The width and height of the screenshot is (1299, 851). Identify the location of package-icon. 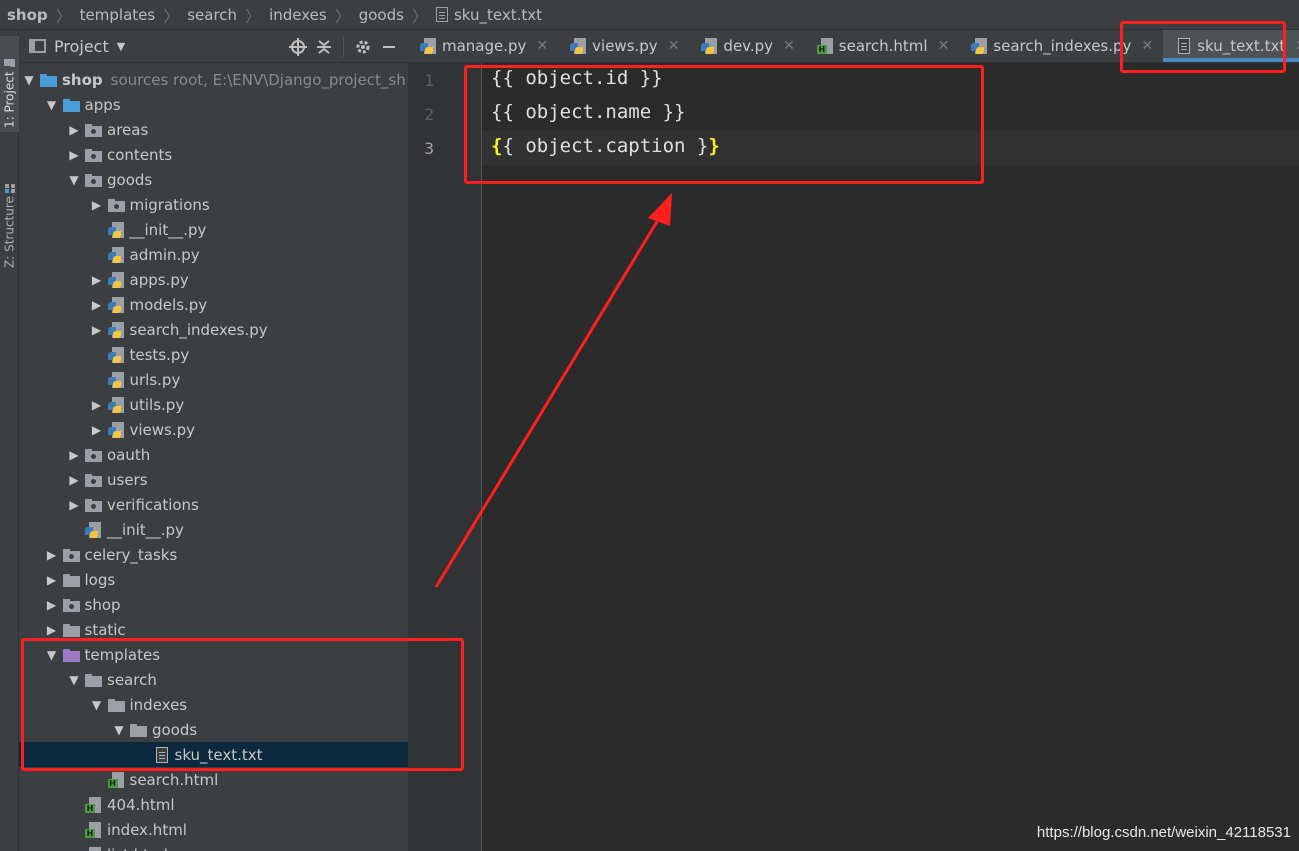
(94, 155).